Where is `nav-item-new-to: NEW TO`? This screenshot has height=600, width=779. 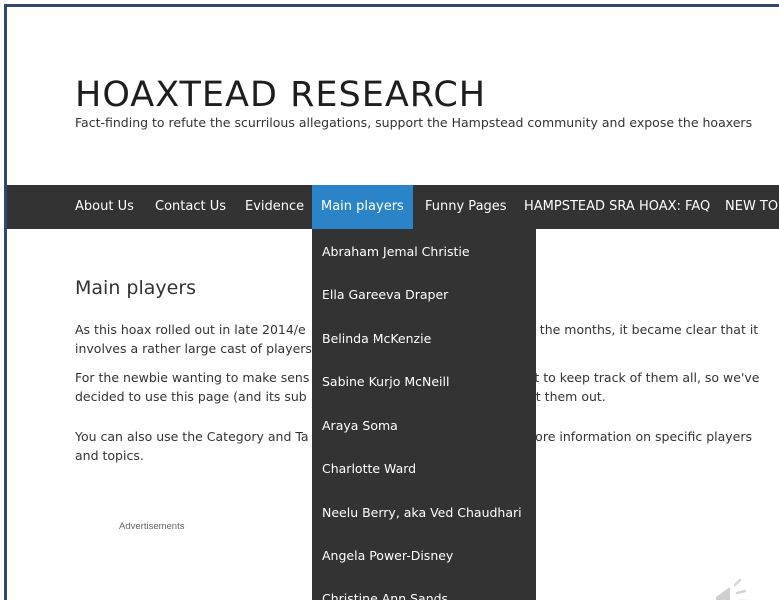 nav-item-new-to: NEW TO is located at coordinates (751, 207).